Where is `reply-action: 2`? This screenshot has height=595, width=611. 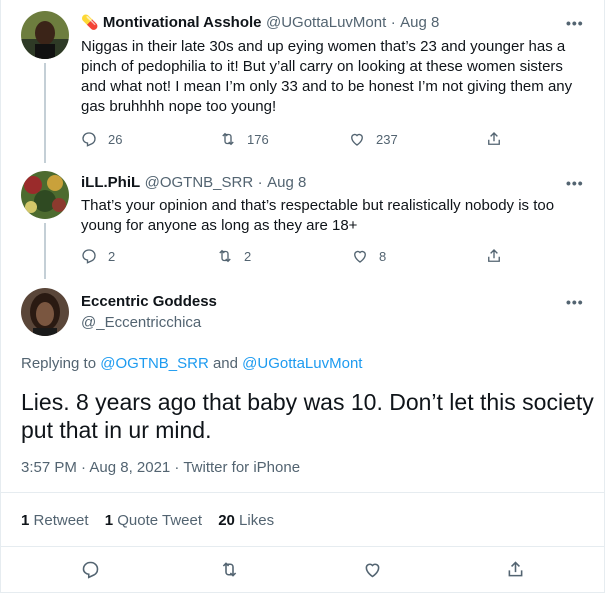 reply-action: 2 is located at coordinates (97, 256).